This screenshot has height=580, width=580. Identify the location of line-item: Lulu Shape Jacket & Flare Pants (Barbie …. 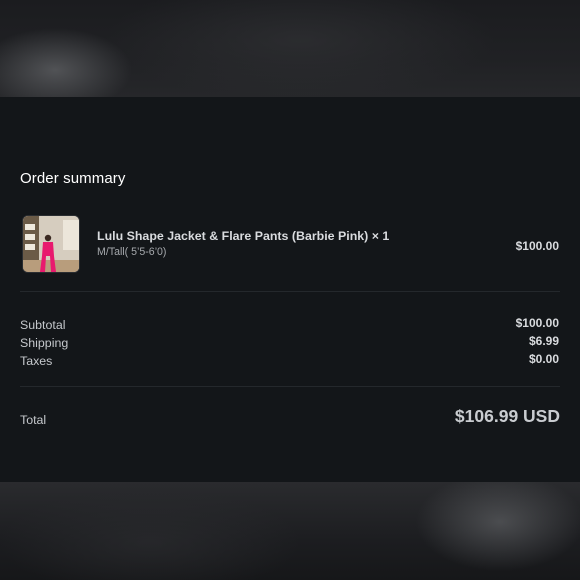
(290, 245).